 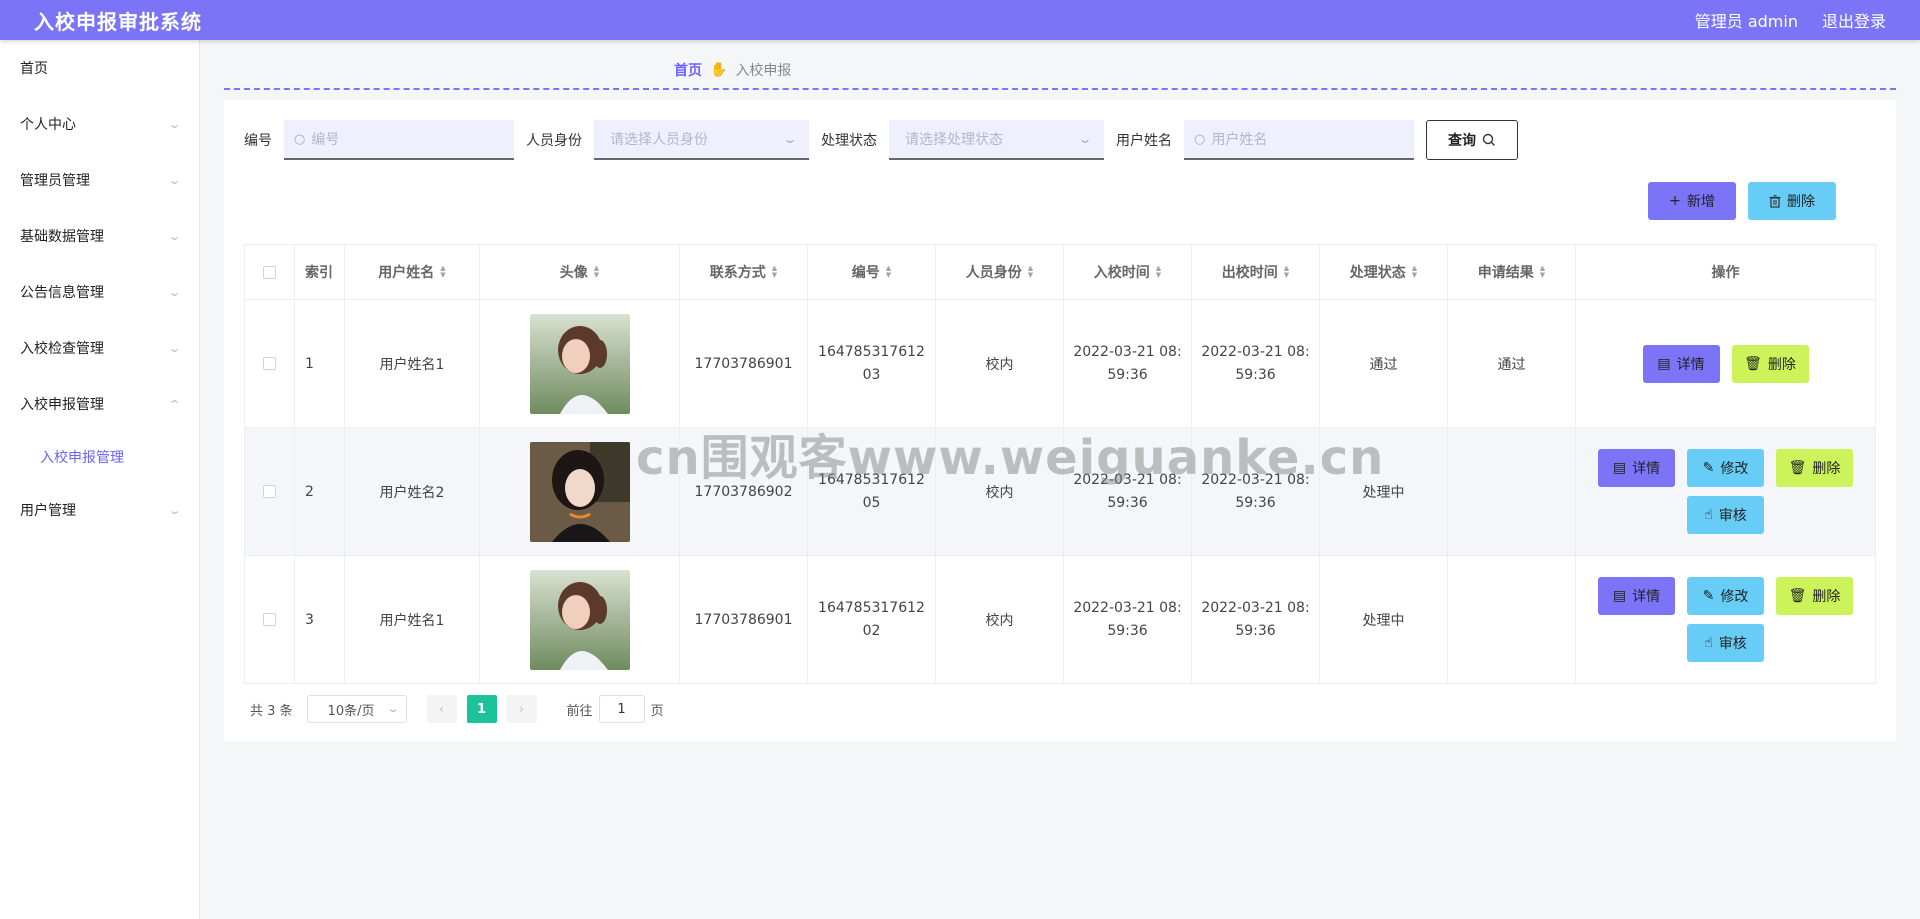 I want to click on sidebar-item-profile: 个人中心 ⌄, so click(x=99, y=124).